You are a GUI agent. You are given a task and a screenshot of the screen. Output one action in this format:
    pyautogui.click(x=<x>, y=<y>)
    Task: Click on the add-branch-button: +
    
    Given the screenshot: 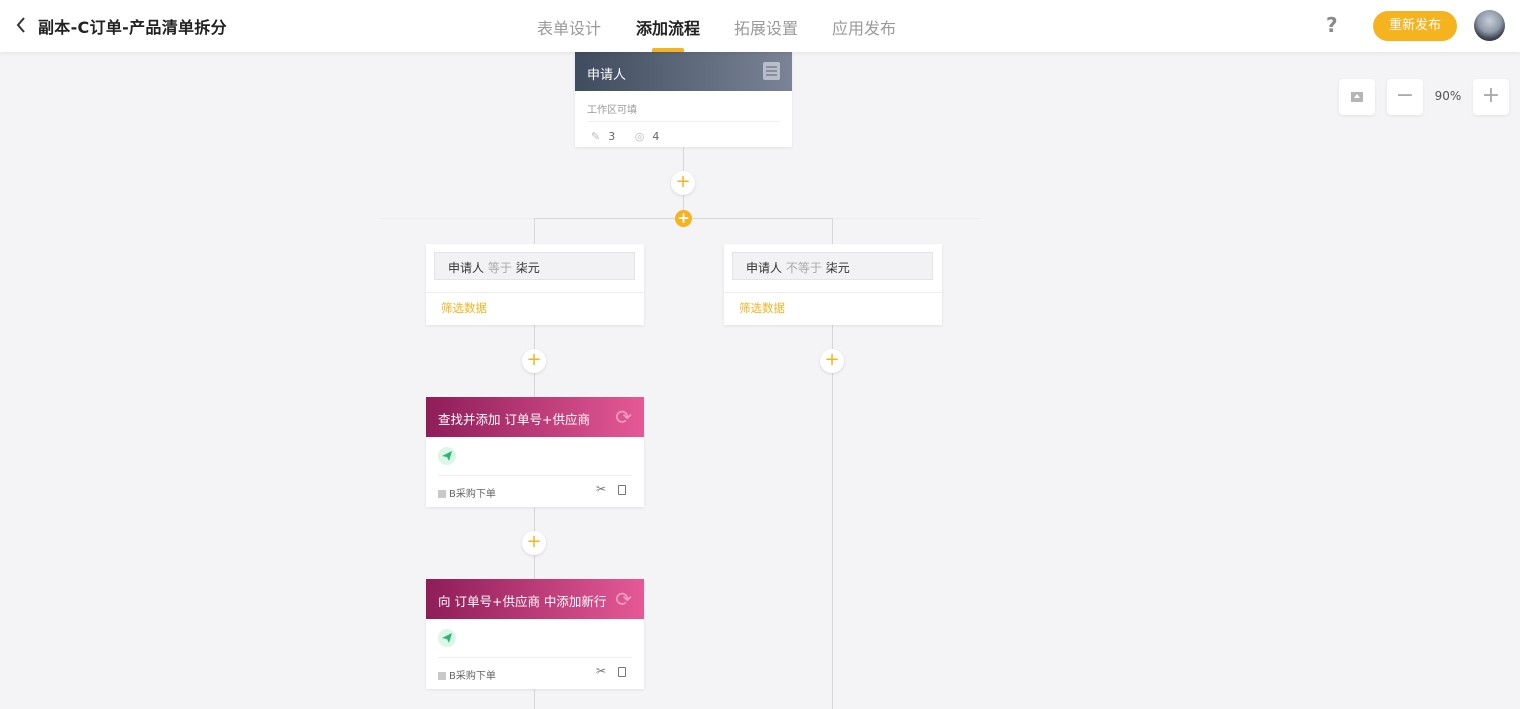 What is the action you would take?
    pyautogui.click(x=683, y=218)
    